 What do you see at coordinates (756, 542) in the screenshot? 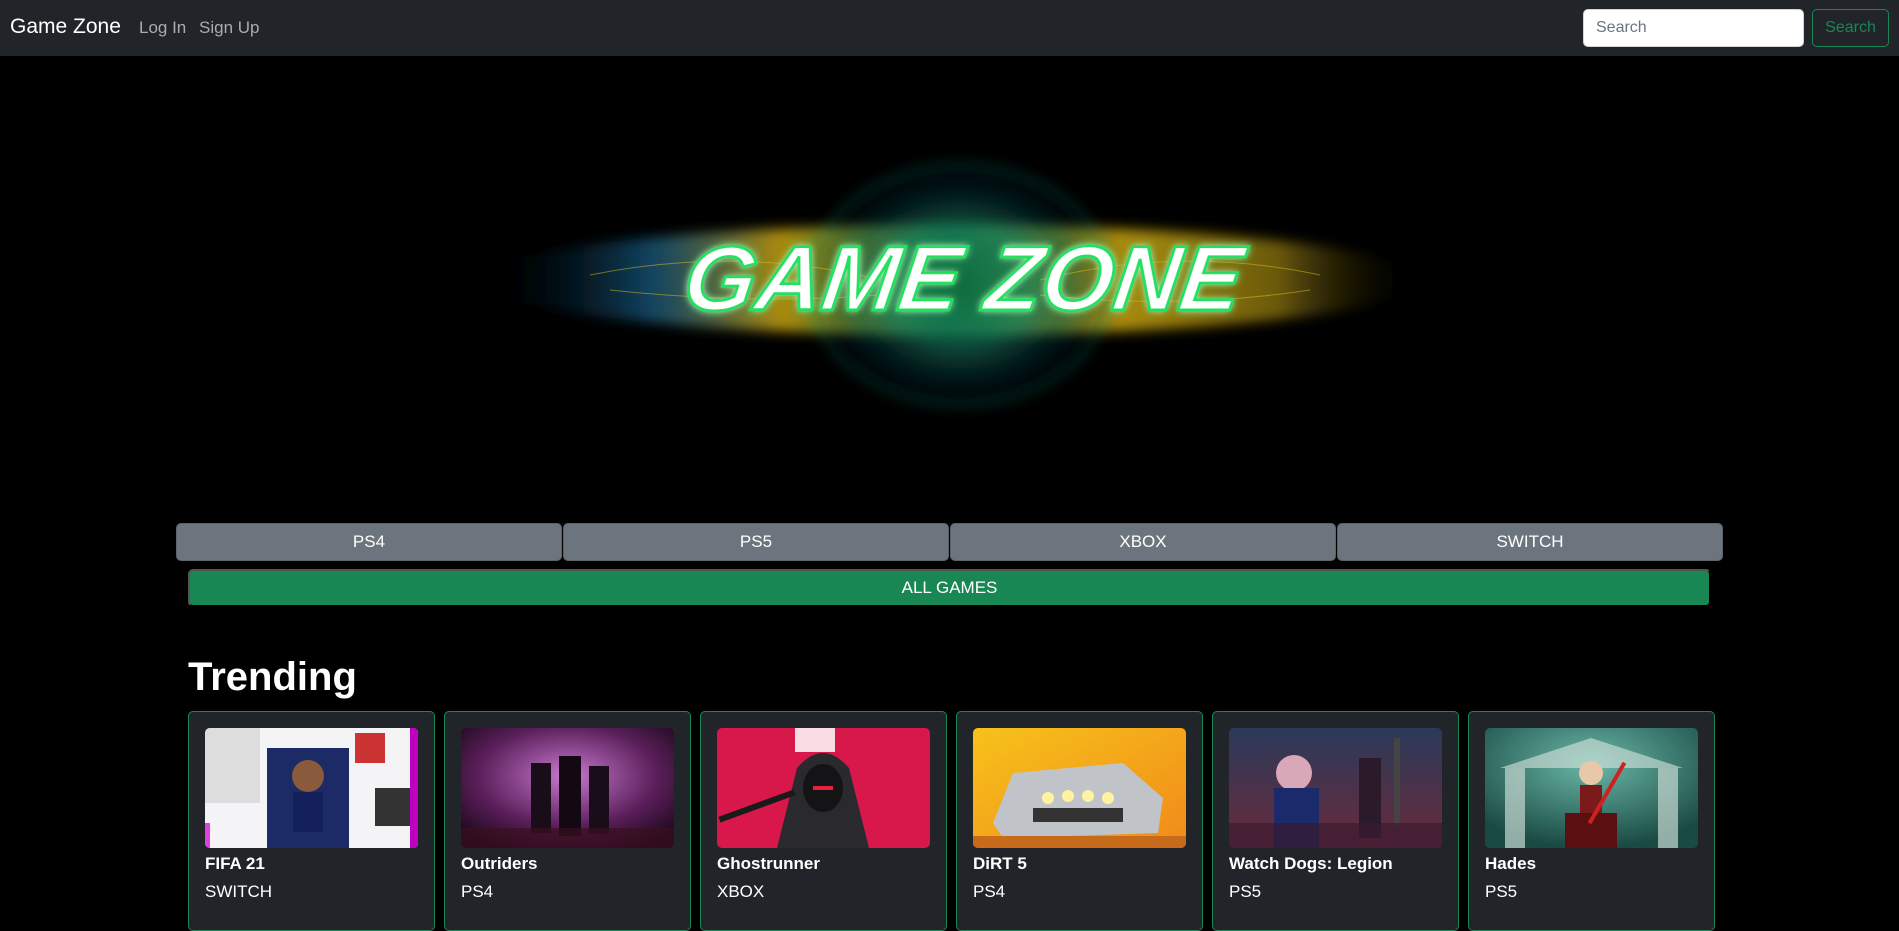
I see `platform-button-ps5: PS5` at bounding box center [756, 542].